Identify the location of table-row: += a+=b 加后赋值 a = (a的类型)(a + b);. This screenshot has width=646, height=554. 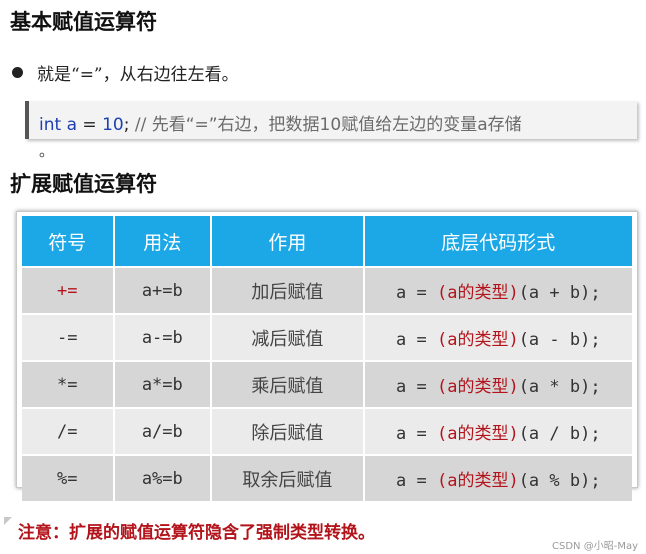
(327, 290).